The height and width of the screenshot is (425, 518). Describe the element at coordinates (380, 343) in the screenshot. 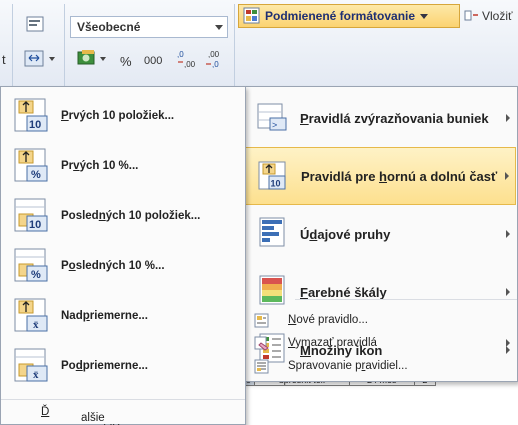

I see `menu-item-clear-rules: Vymazať pravidlá` at that location.